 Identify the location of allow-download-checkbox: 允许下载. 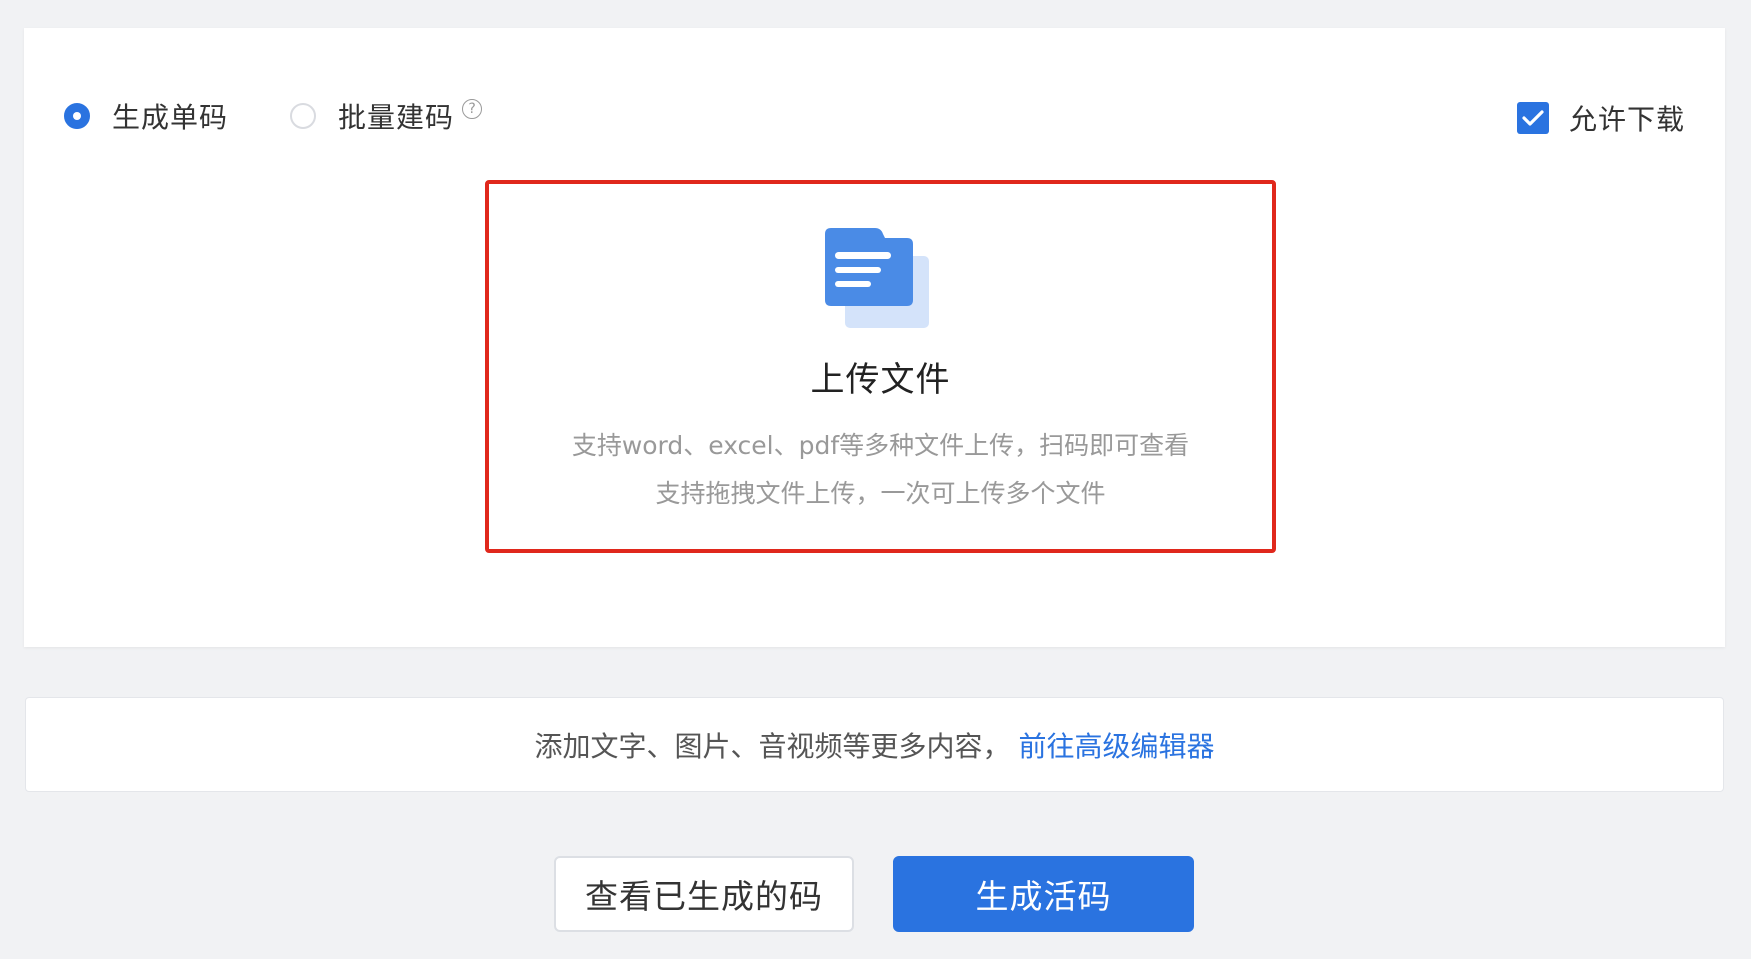
(1600, 118).